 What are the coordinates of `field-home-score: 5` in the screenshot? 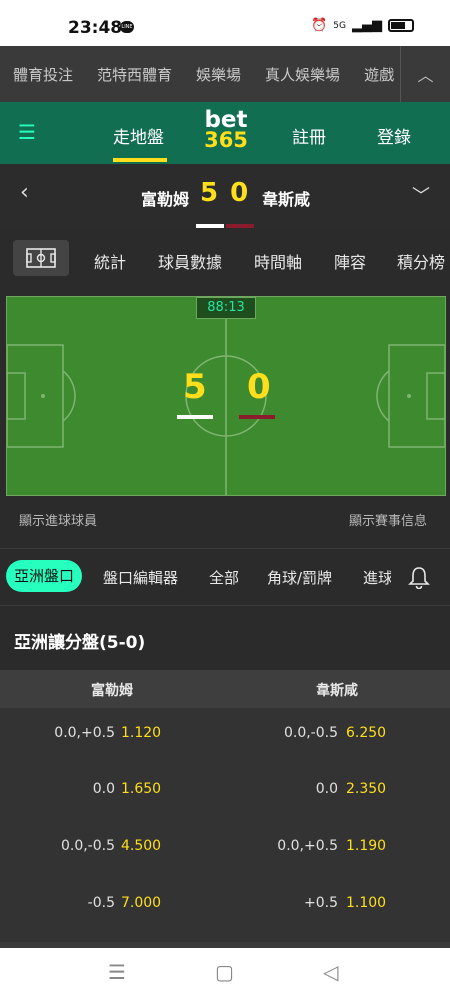 It's located at (195, 387).